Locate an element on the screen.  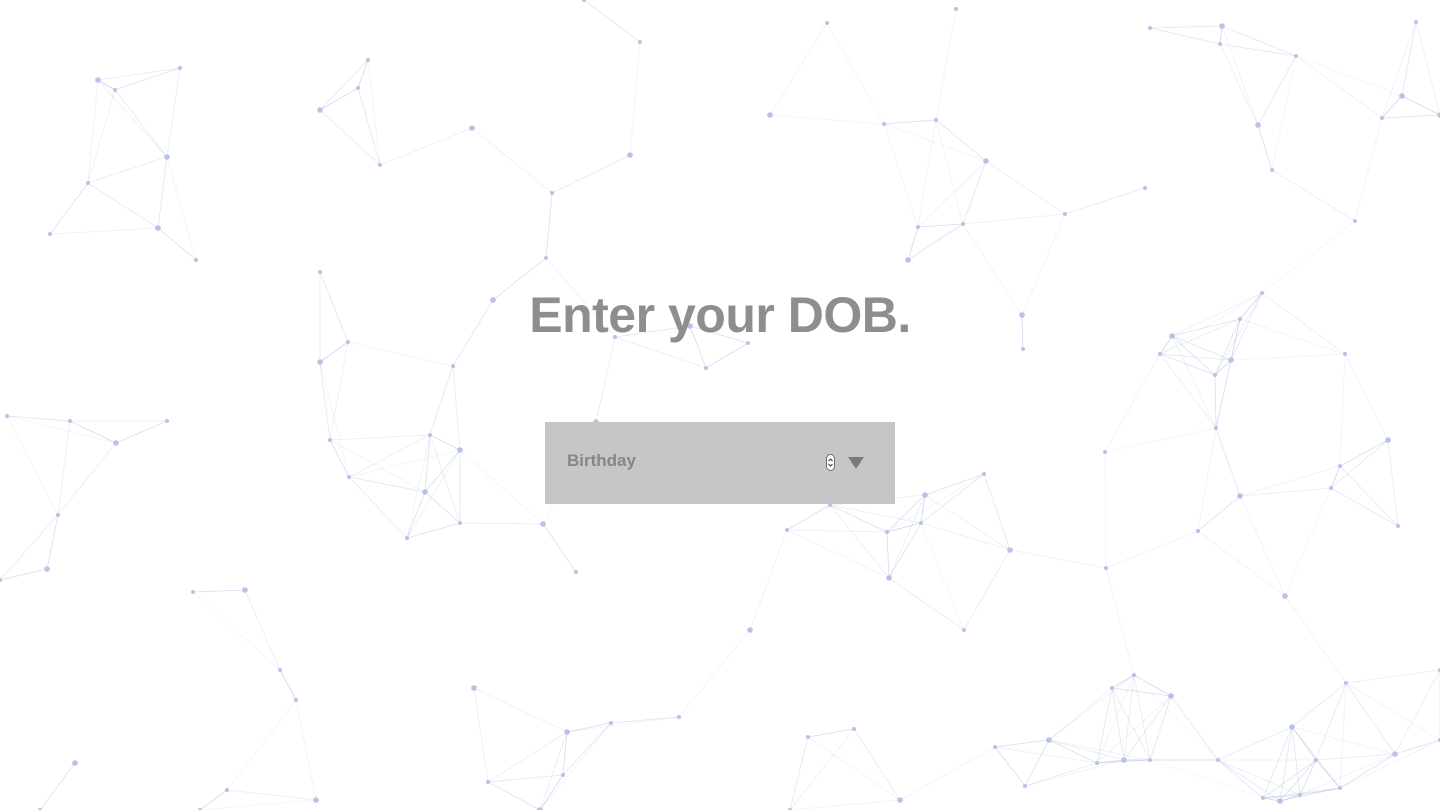
spin-up-down-icon is located at coordinates (830, 462).